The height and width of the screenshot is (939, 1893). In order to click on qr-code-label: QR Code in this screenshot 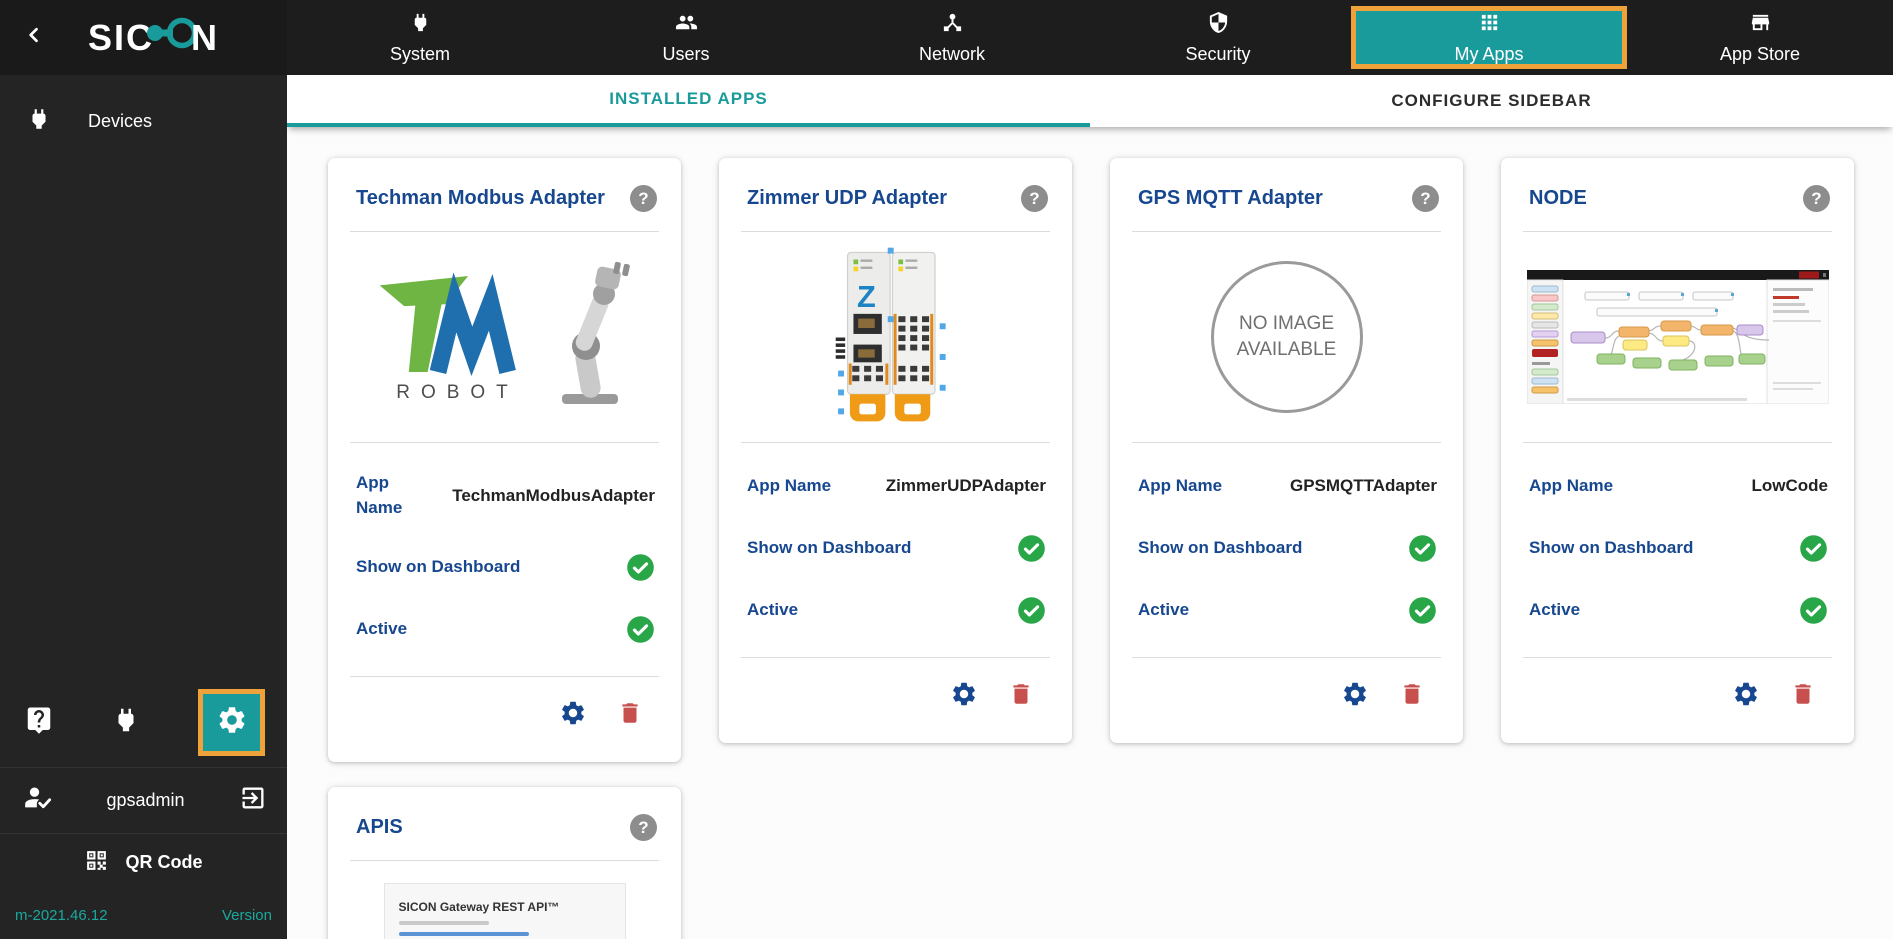, I will do `click(164, 862)`.